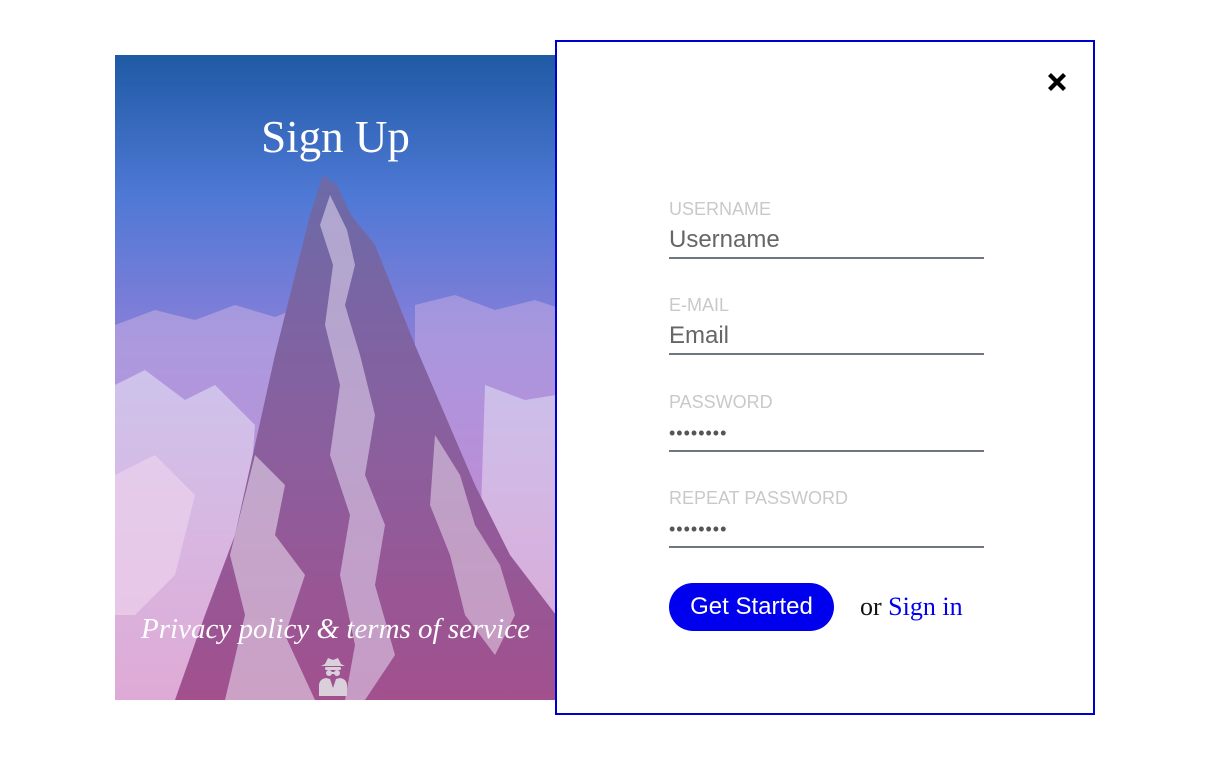 Image resolution: width=1215 pixels, height=768 pixels. What do you see at coordinates (759, 498) in the screenshot?
I see `repeat-password-label: REPEAT PASSWORD` at bounding box center [759, 498].